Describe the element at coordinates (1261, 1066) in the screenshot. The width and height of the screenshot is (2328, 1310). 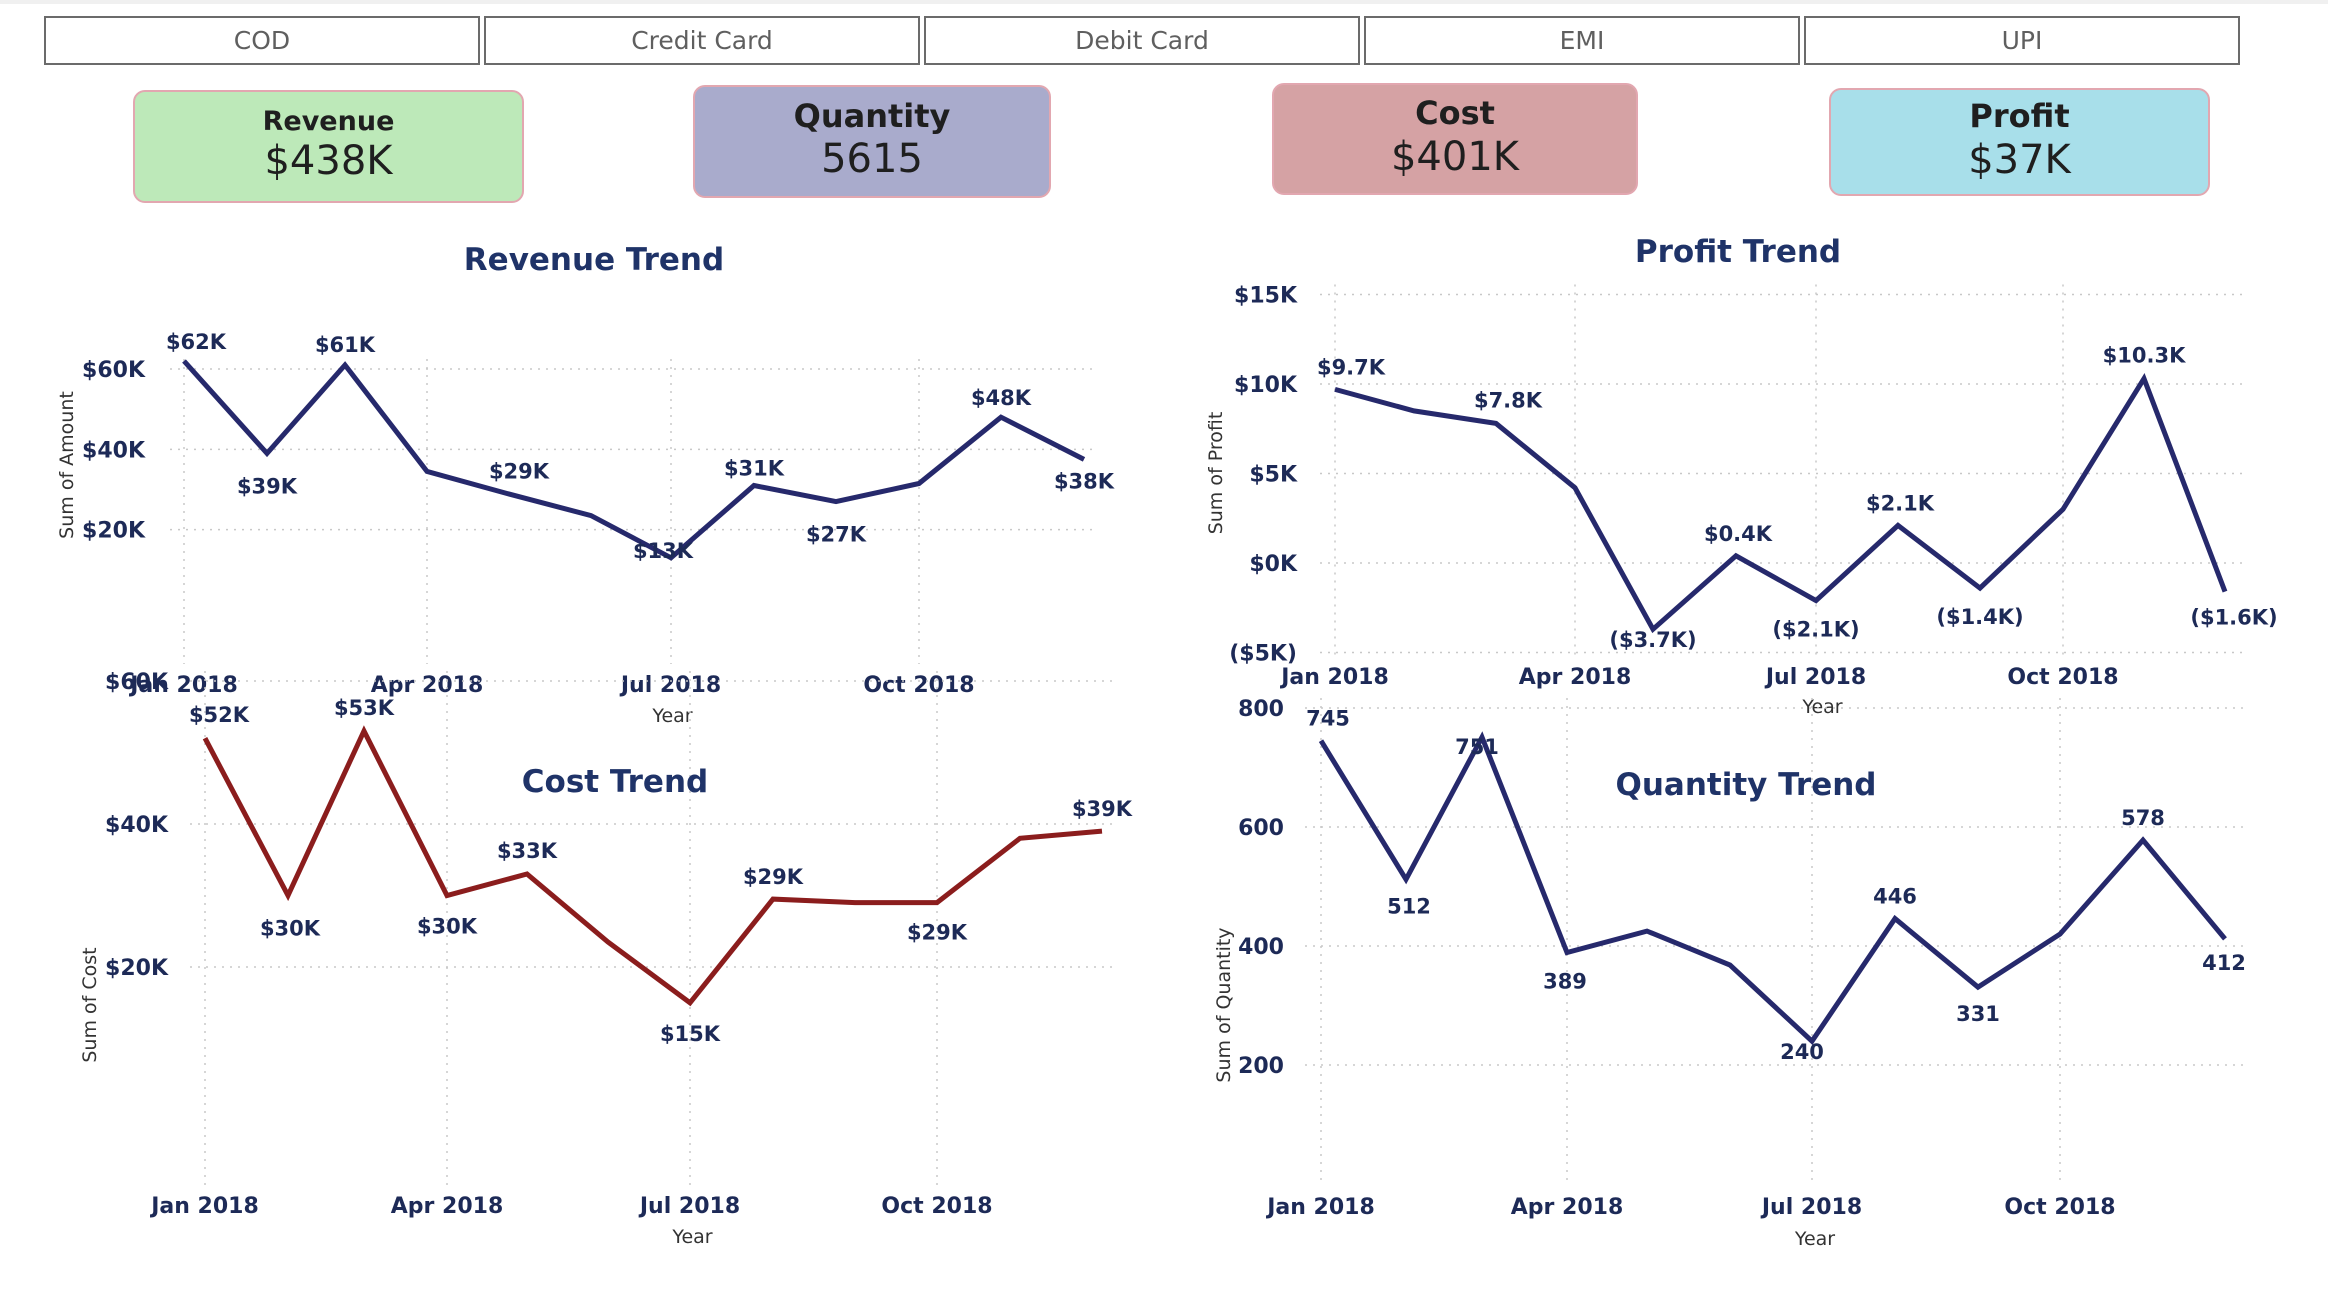
I see `quantity-y-tick-label: 200` at that location.